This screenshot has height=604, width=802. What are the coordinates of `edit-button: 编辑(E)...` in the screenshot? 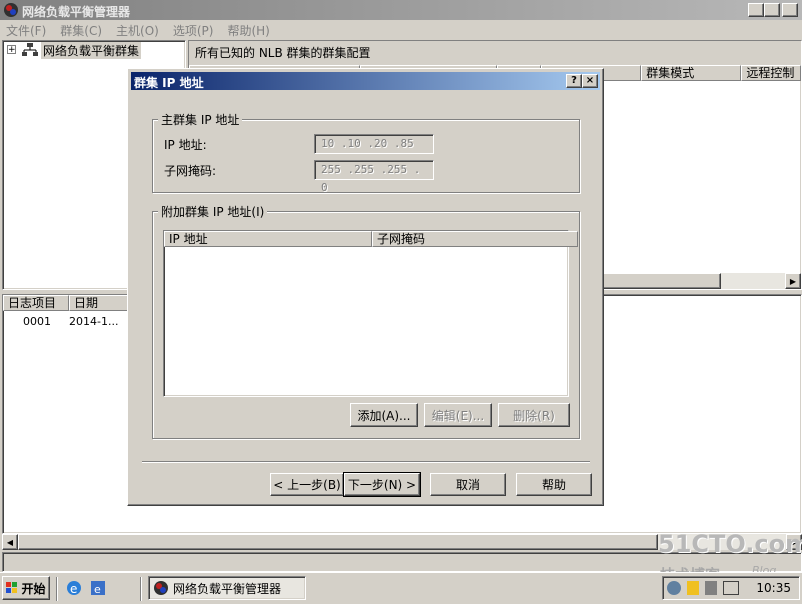 It's located at (458, 415).